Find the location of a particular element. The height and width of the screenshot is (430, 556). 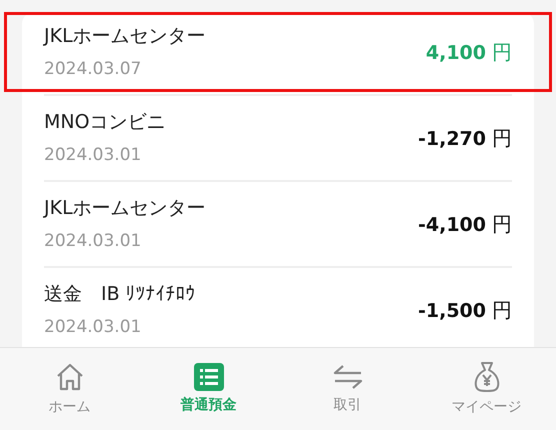

list-icon is located at coordinates (209, 376).